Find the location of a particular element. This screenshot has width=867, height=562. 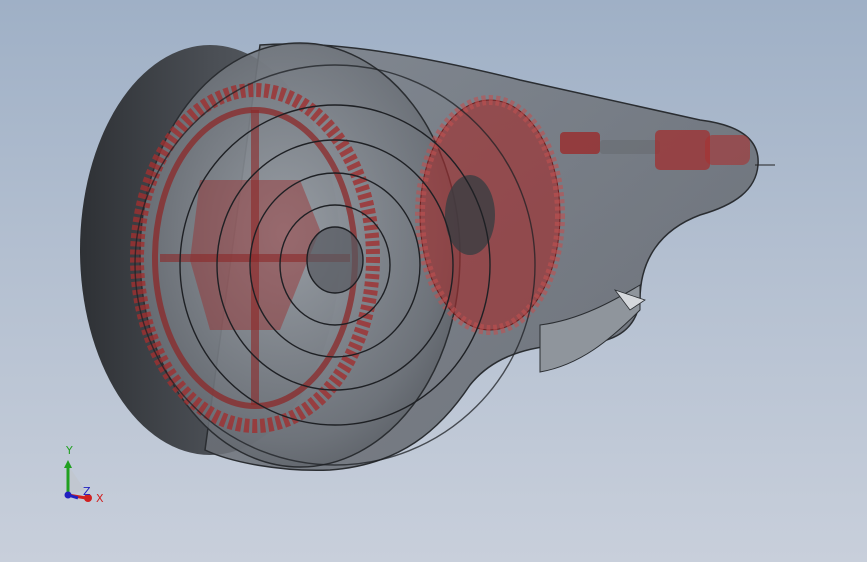

orientation-triad: Y X Z is located at coordinates (85, 475).